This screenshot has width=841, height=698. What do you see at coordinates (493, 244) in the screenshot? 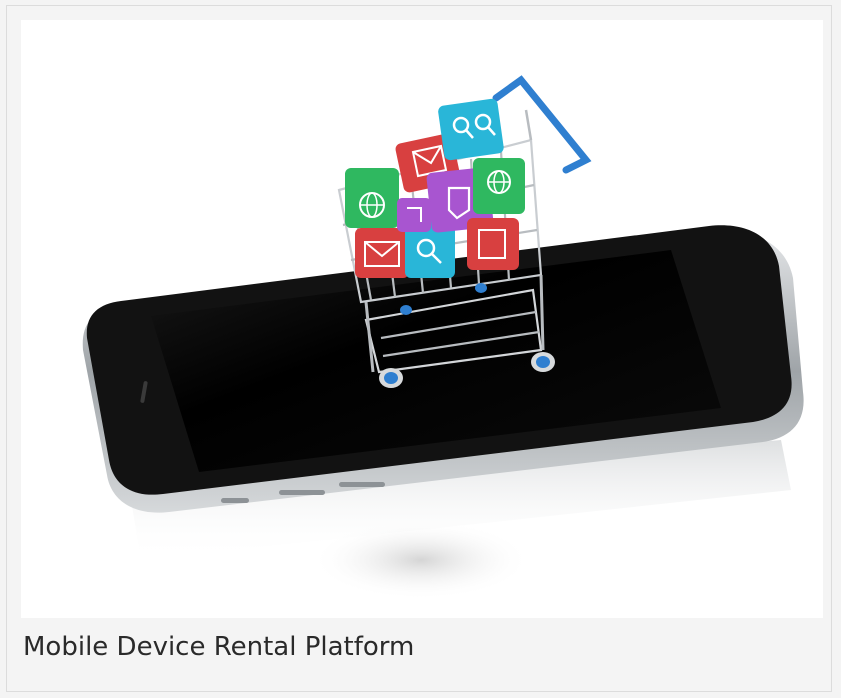
I see `document-icon` at bounding box center [493, 244].